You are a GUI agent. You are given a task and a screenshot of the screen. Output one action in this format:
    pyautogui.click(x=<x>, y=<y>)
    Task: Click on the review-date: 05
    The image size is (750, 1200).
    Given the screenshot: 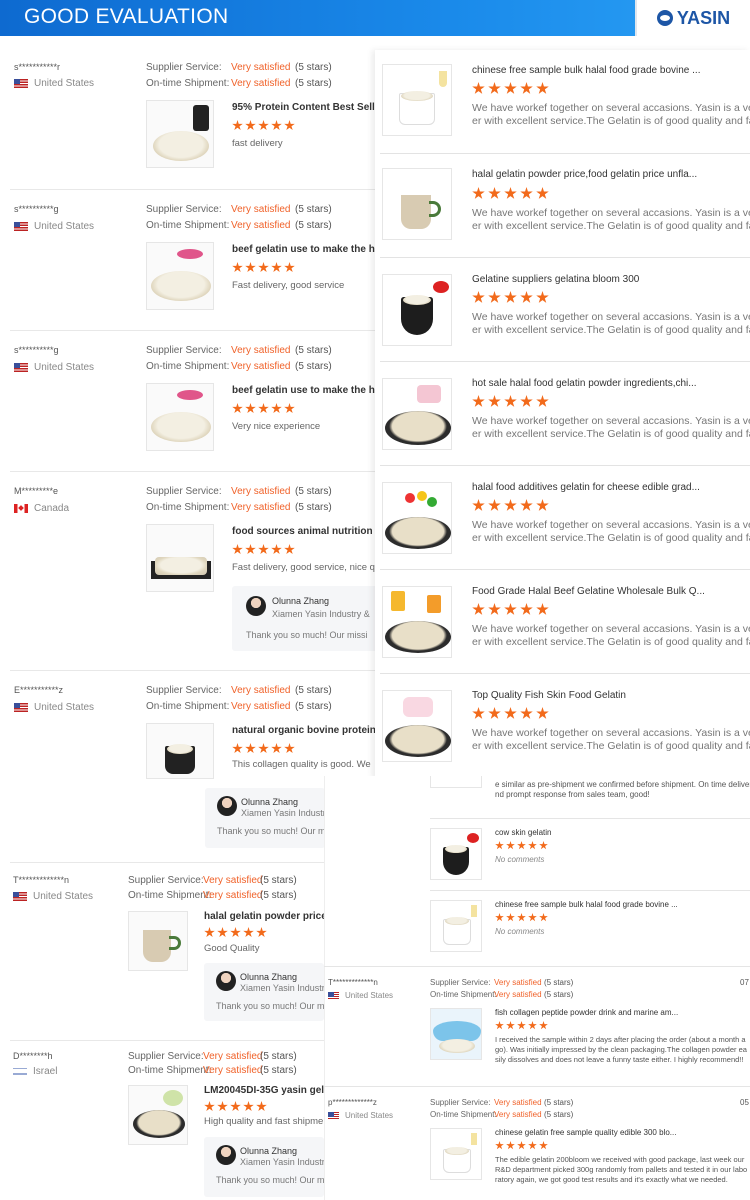 What is the action you would take?
    pyautogui.click(x=744, y=1102)
    